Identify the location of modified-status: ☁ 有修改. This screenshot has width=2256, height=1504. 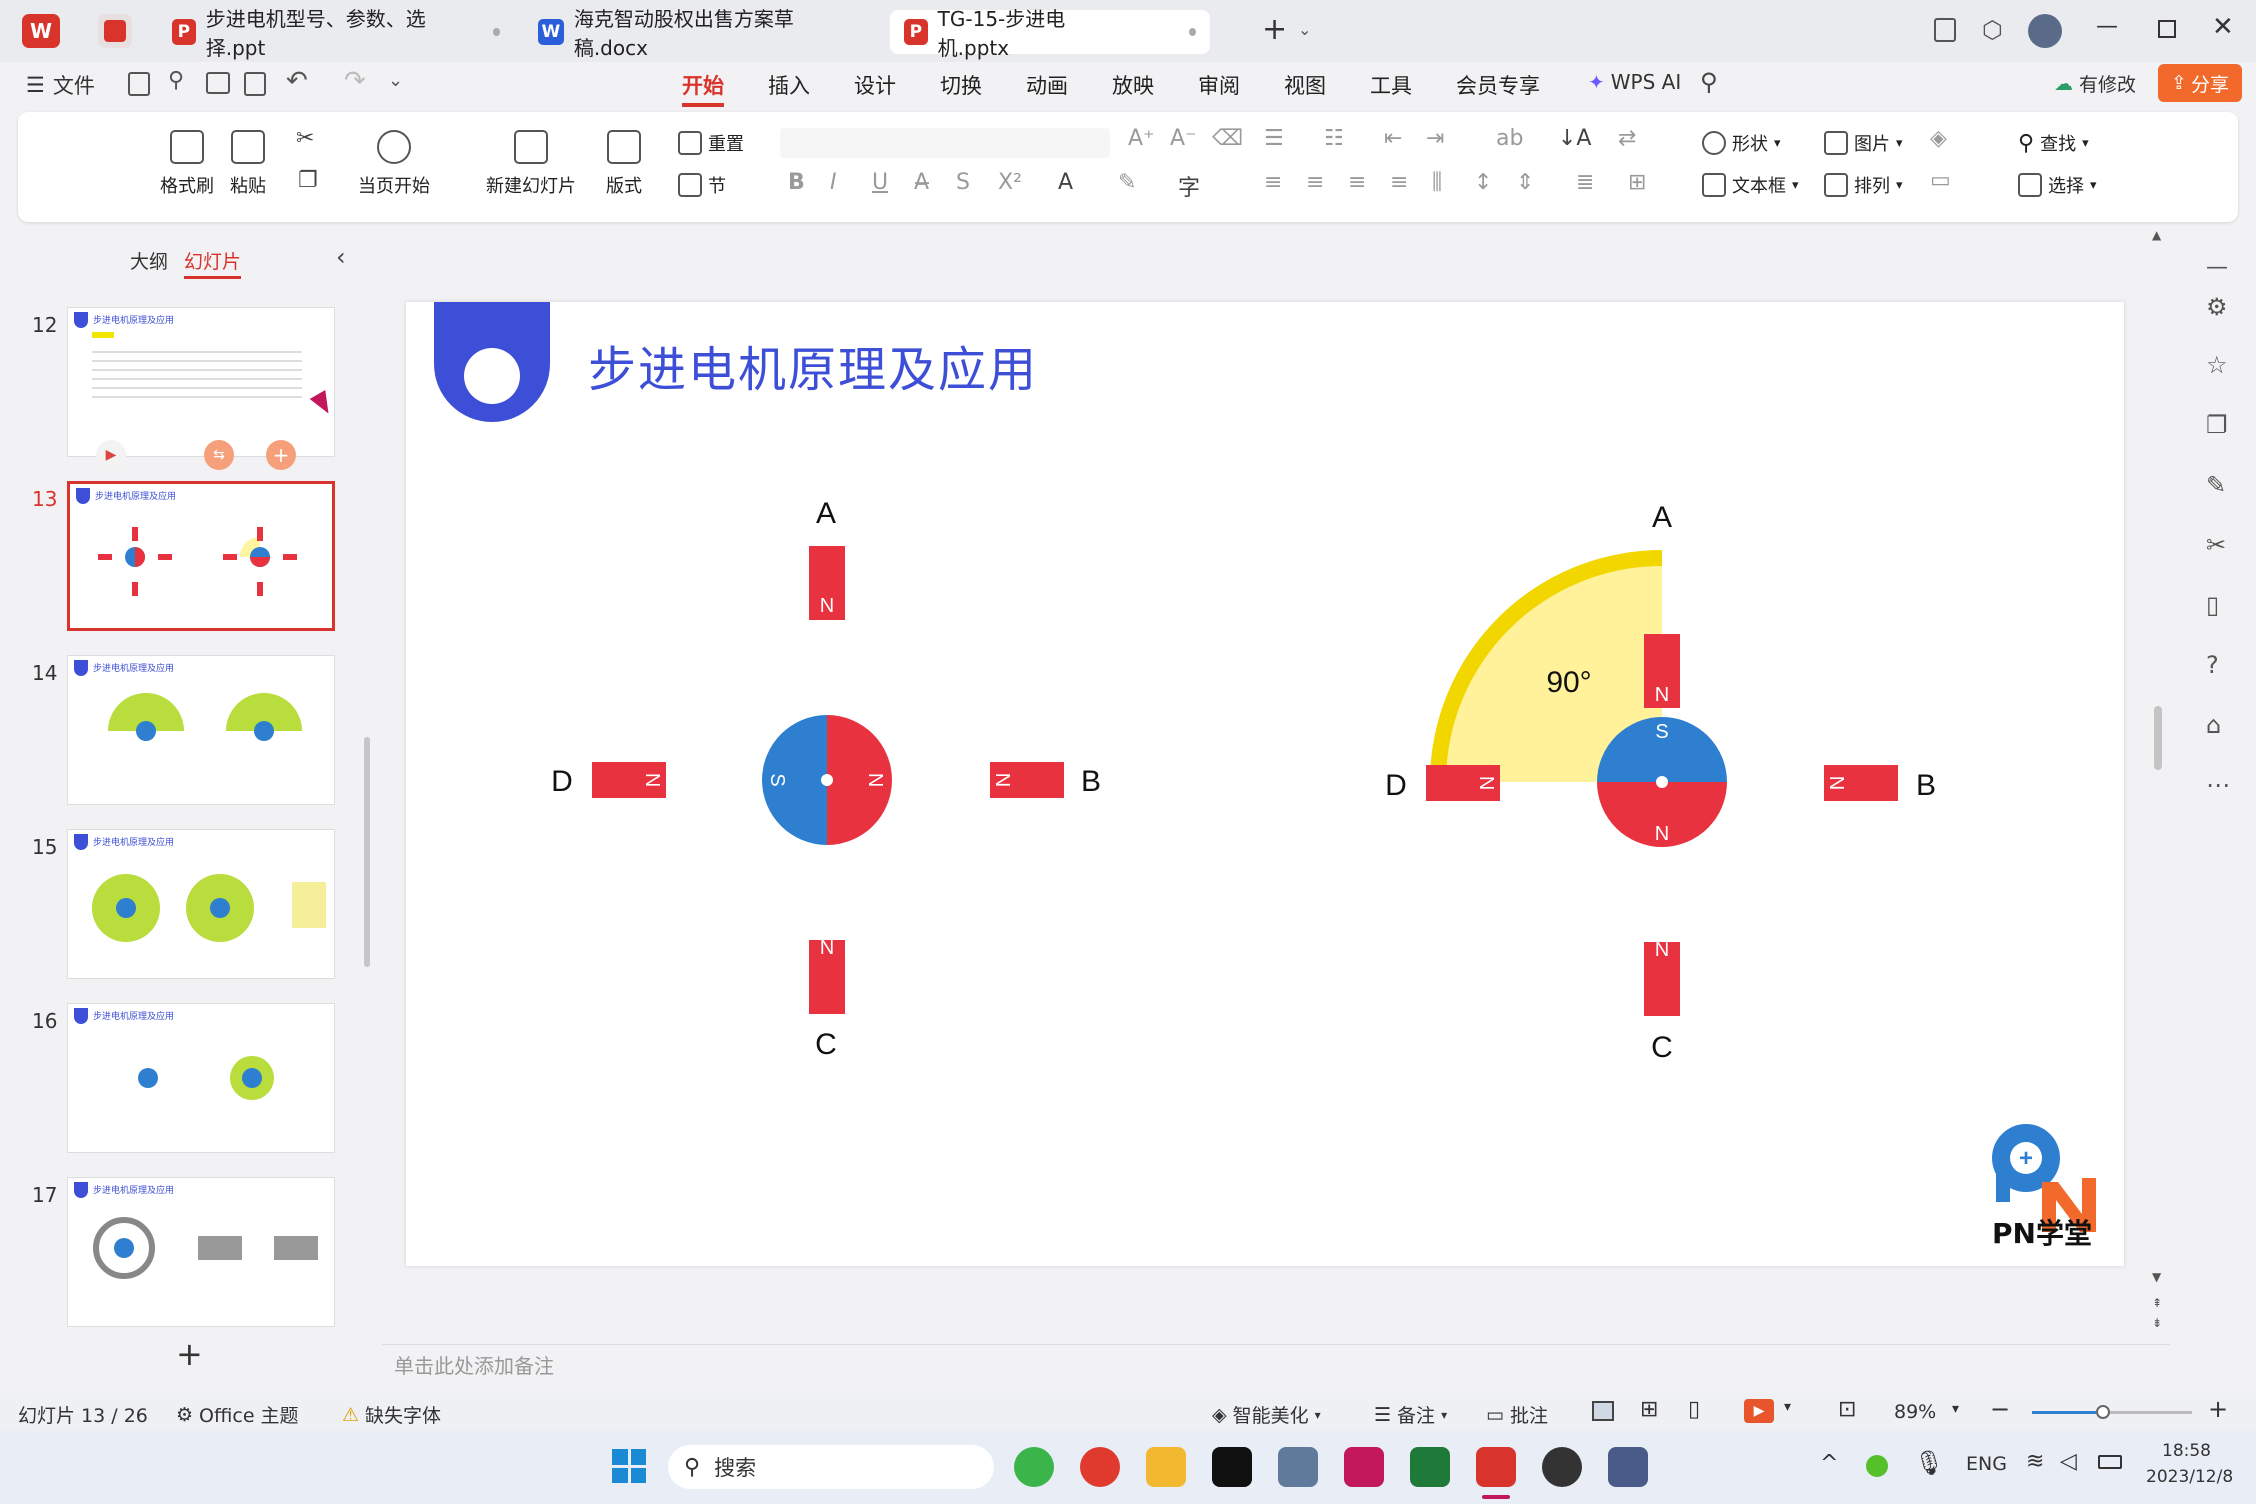
(2095, 83).